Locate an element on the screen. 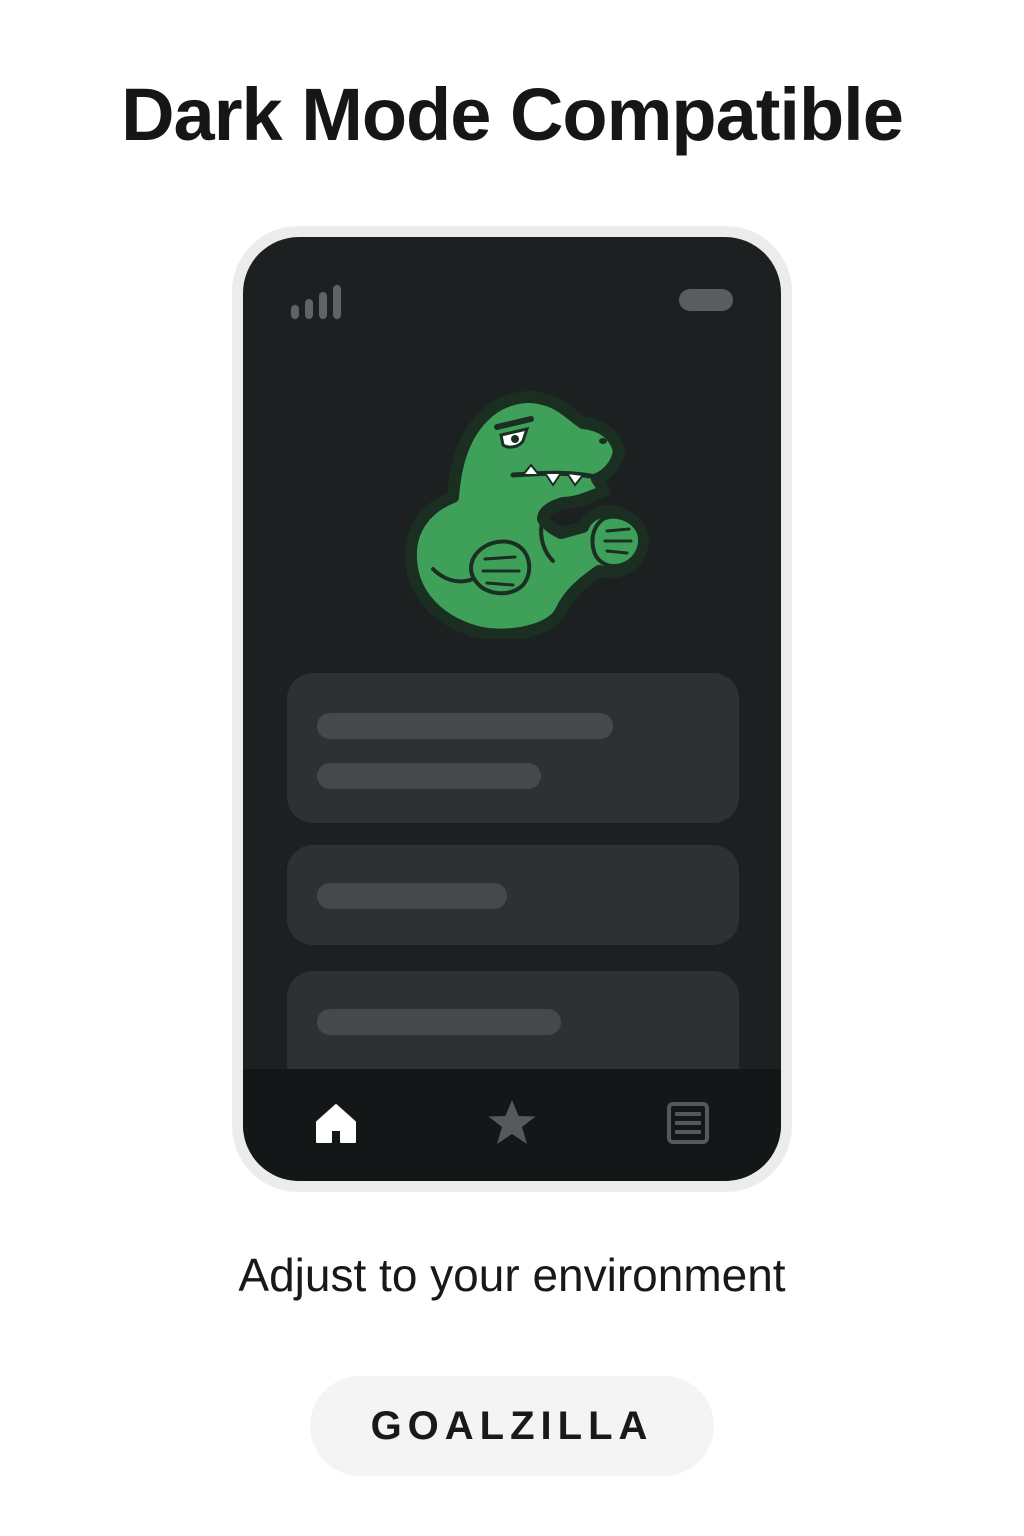 The height and width of the screenshot is (1536, 1024). brand-name: GOALZILLA is located at coordinates (512, 1425).